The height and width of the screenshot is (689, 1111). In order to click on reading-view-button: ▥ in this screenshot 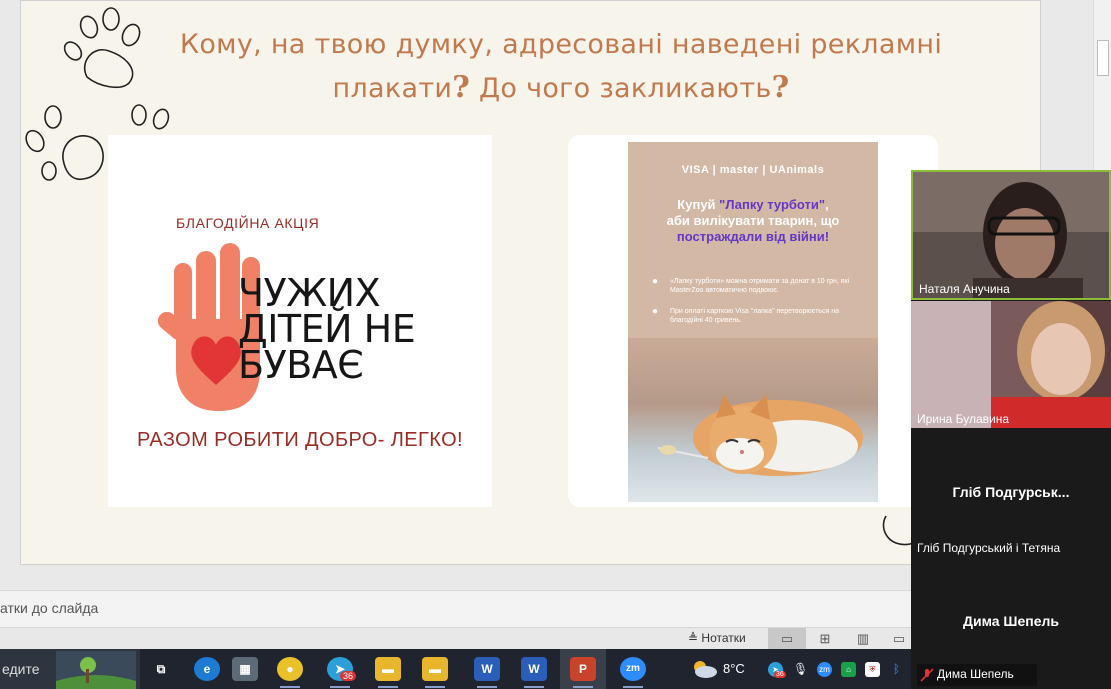, I will do `click(863, 639)`.